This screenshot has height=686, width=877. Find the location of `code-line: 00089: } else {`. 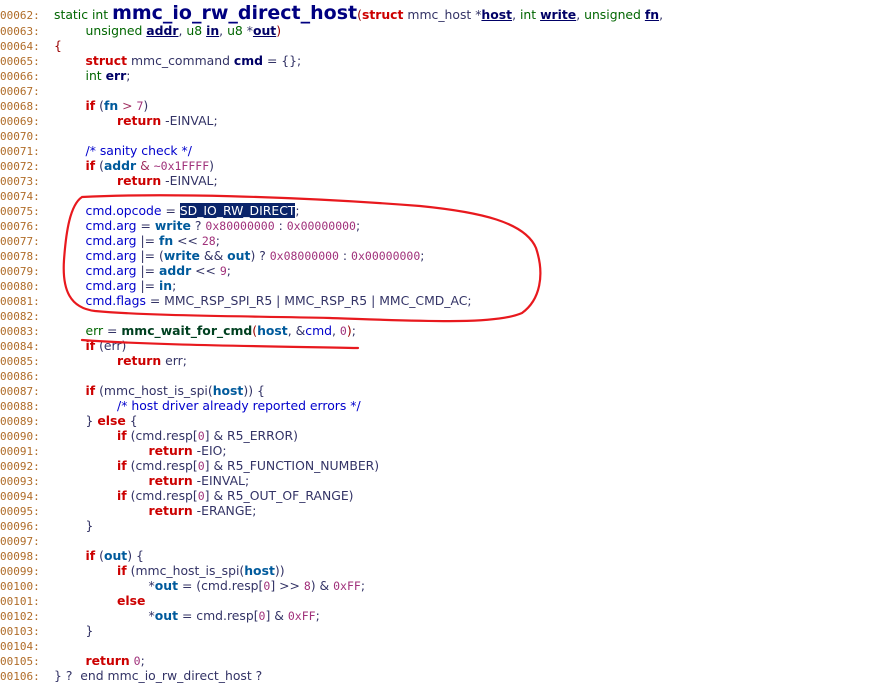

code-line: 00089: } else { is located at coordinates (69, 420).